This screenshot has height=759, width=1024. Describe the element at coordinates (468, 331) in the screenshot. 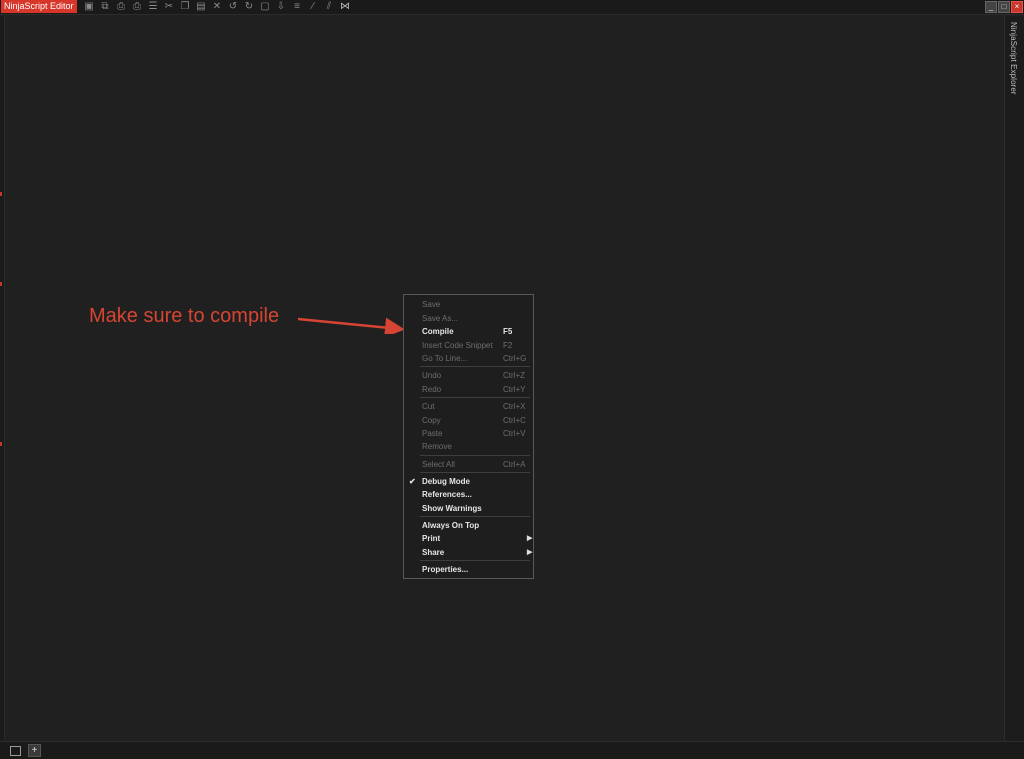

I see `menu-item-compile: Compile F5` at that location.